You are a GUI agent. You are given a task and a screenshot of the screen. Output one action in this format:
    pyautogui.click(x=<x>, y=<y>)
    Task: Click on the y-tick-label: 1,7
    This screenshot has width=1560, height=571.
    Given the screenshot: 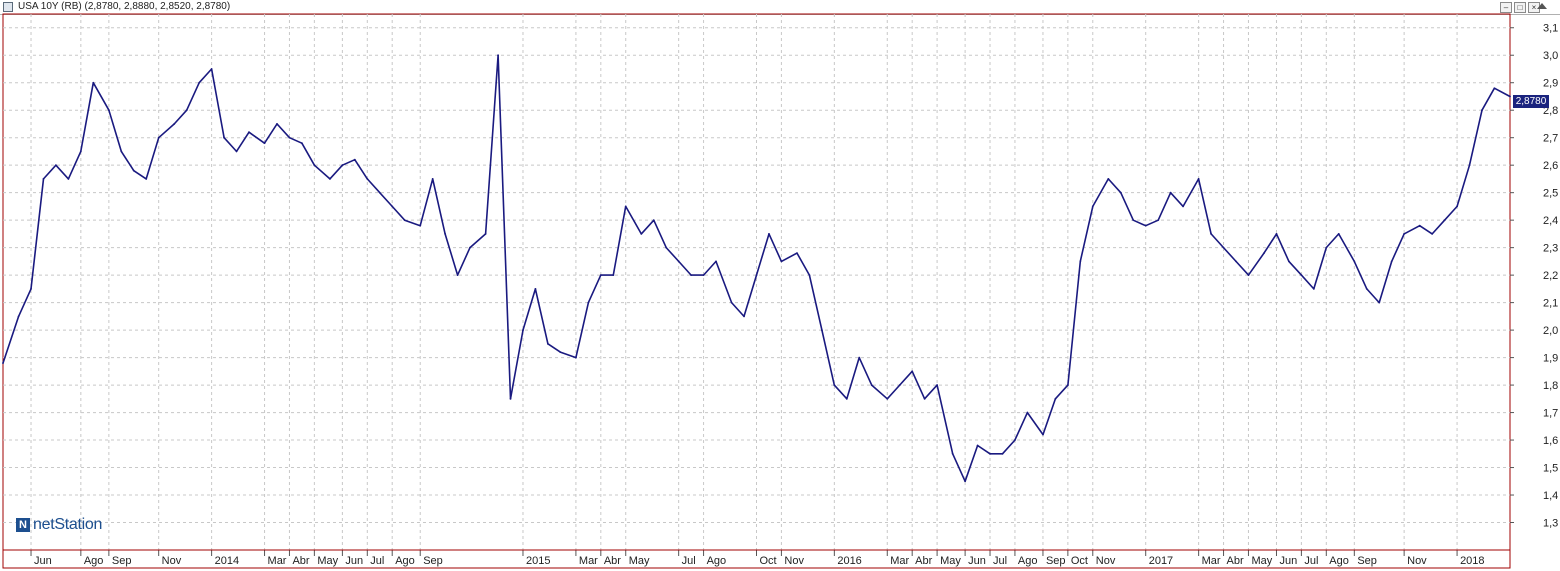 What is the action you would take?
    pyautogui.click(x=1550, y=414)
    